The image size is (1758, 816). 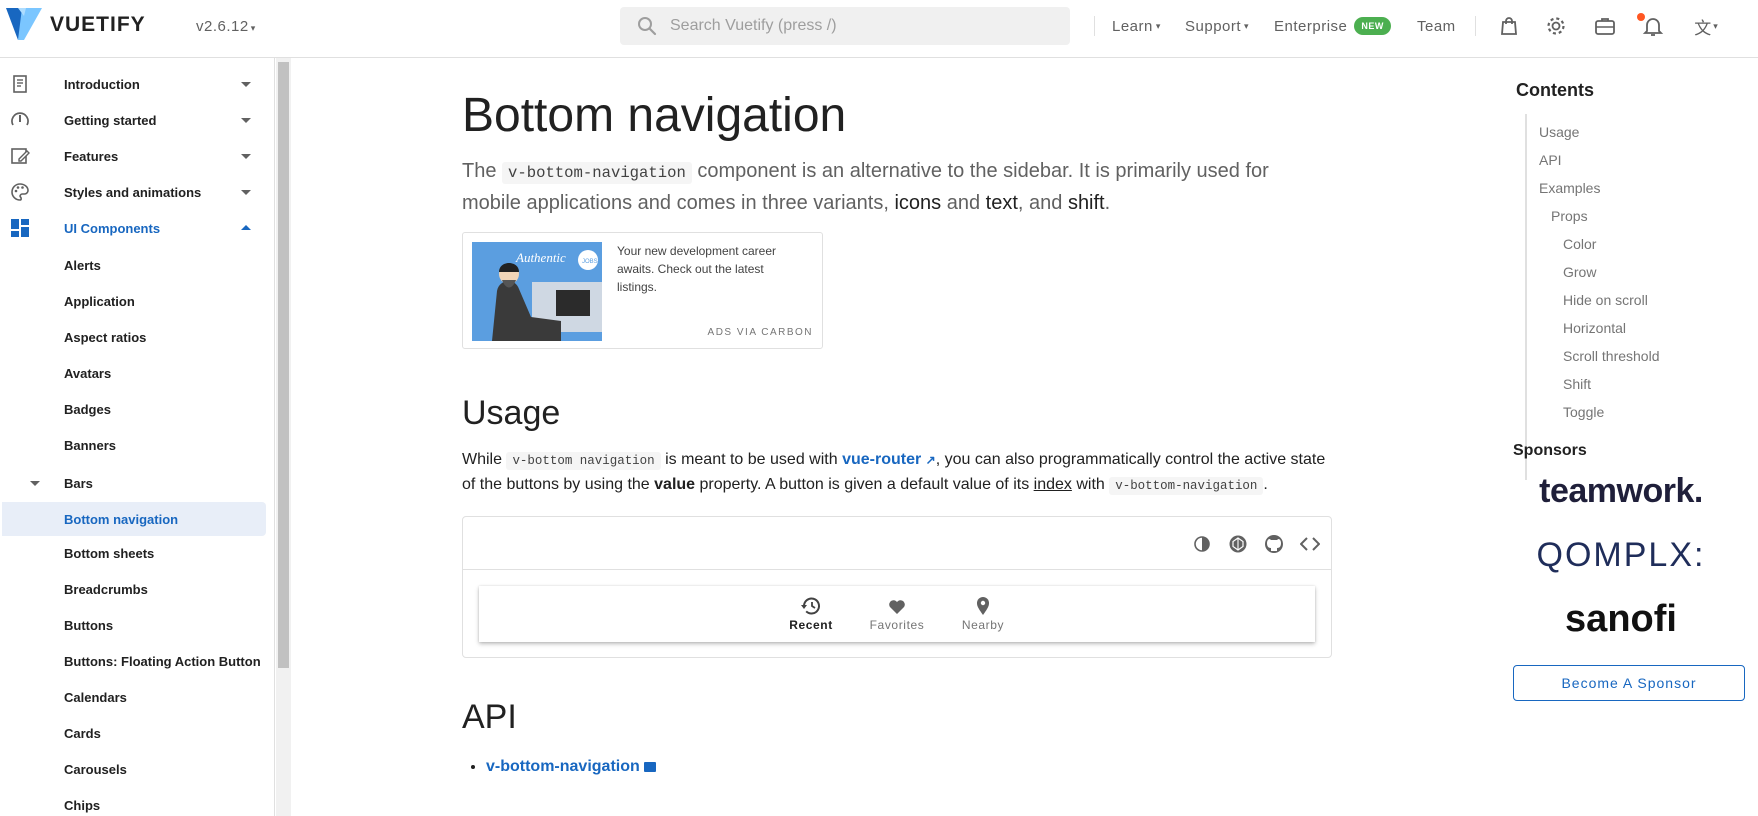 What do you see at coordinates (89, 625) in the screenshot?
I see `sidebar-item-label: Buttons` at bounding box center [89, 625].